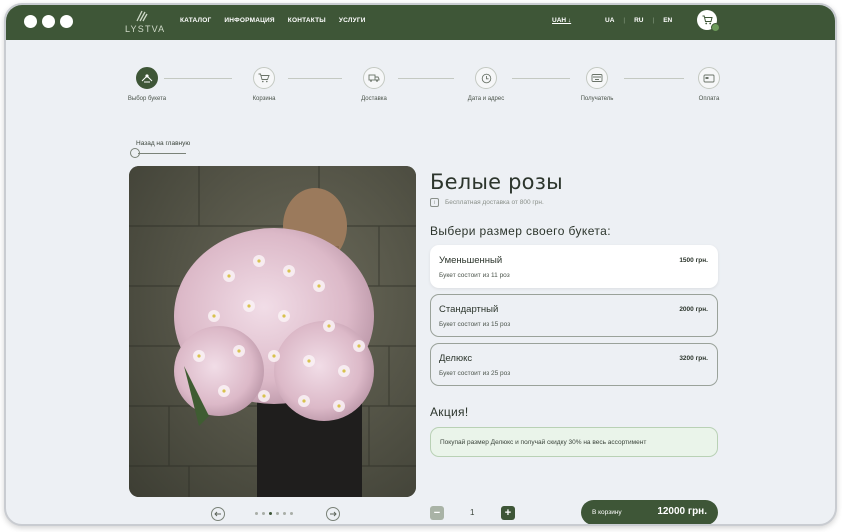 This screenshot has width=842, height=532. Describe the element at coordinates (472, 512) in the screenshot. I see `quantity-value: 1` at that location.